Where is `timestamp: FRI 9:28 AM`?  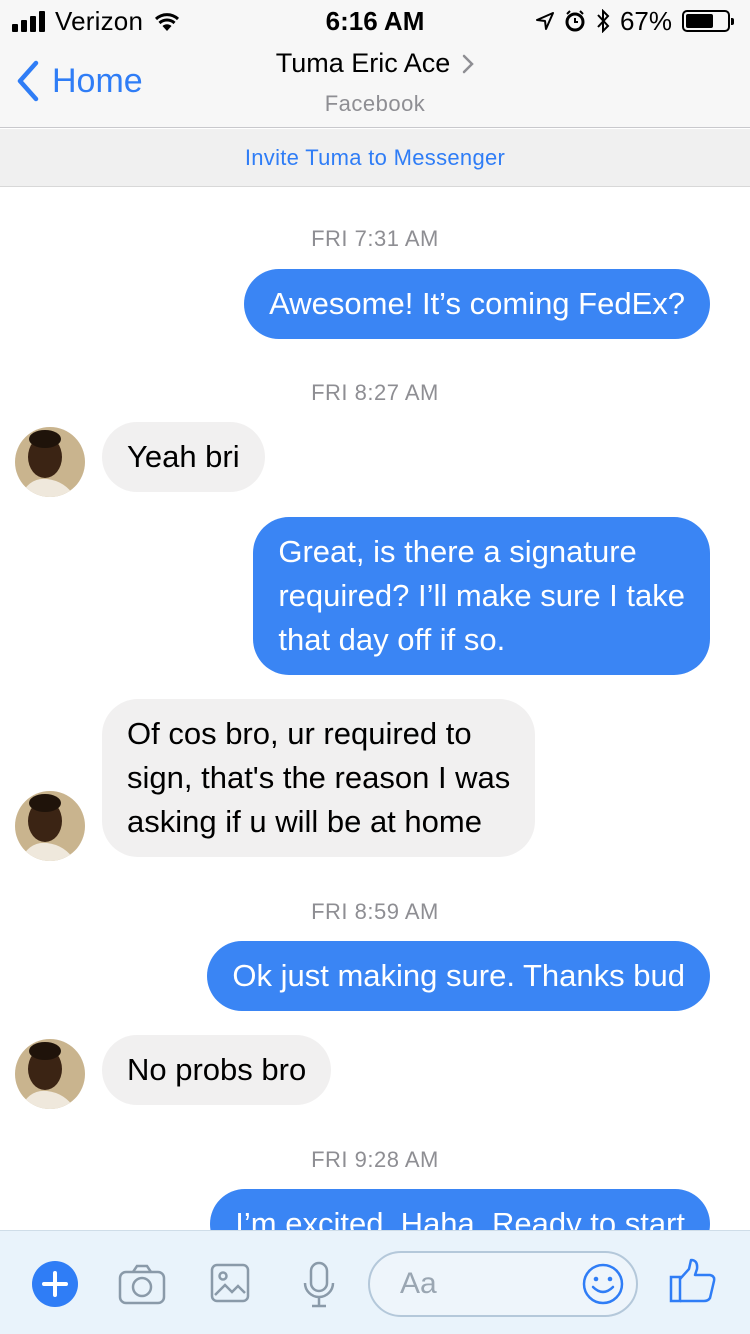 timestamp: FRI 9:28 AM is located at coordinates (375, 1159).